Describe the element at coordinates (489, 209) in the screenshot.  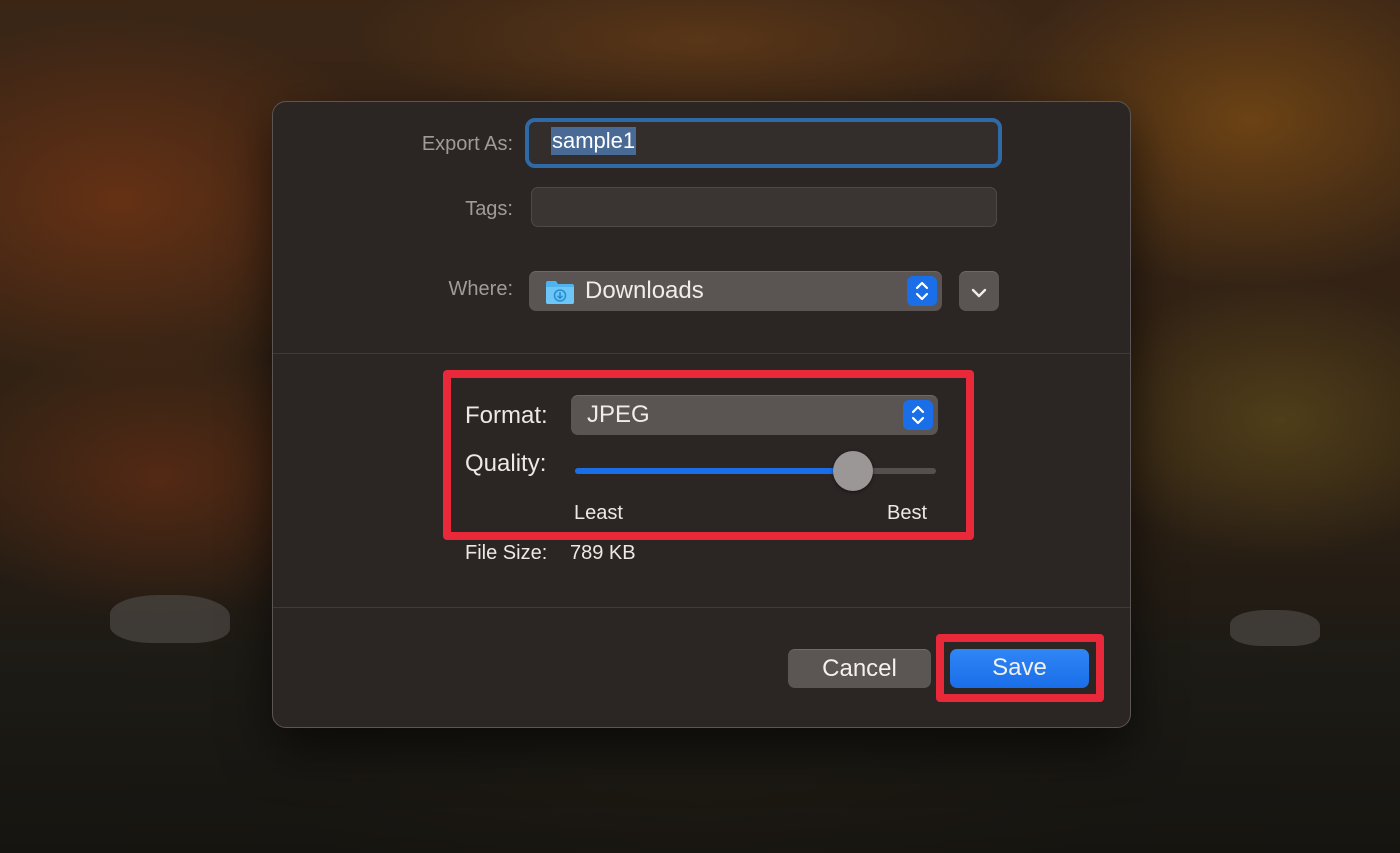
I see `tags-label: Tags:` at that location.